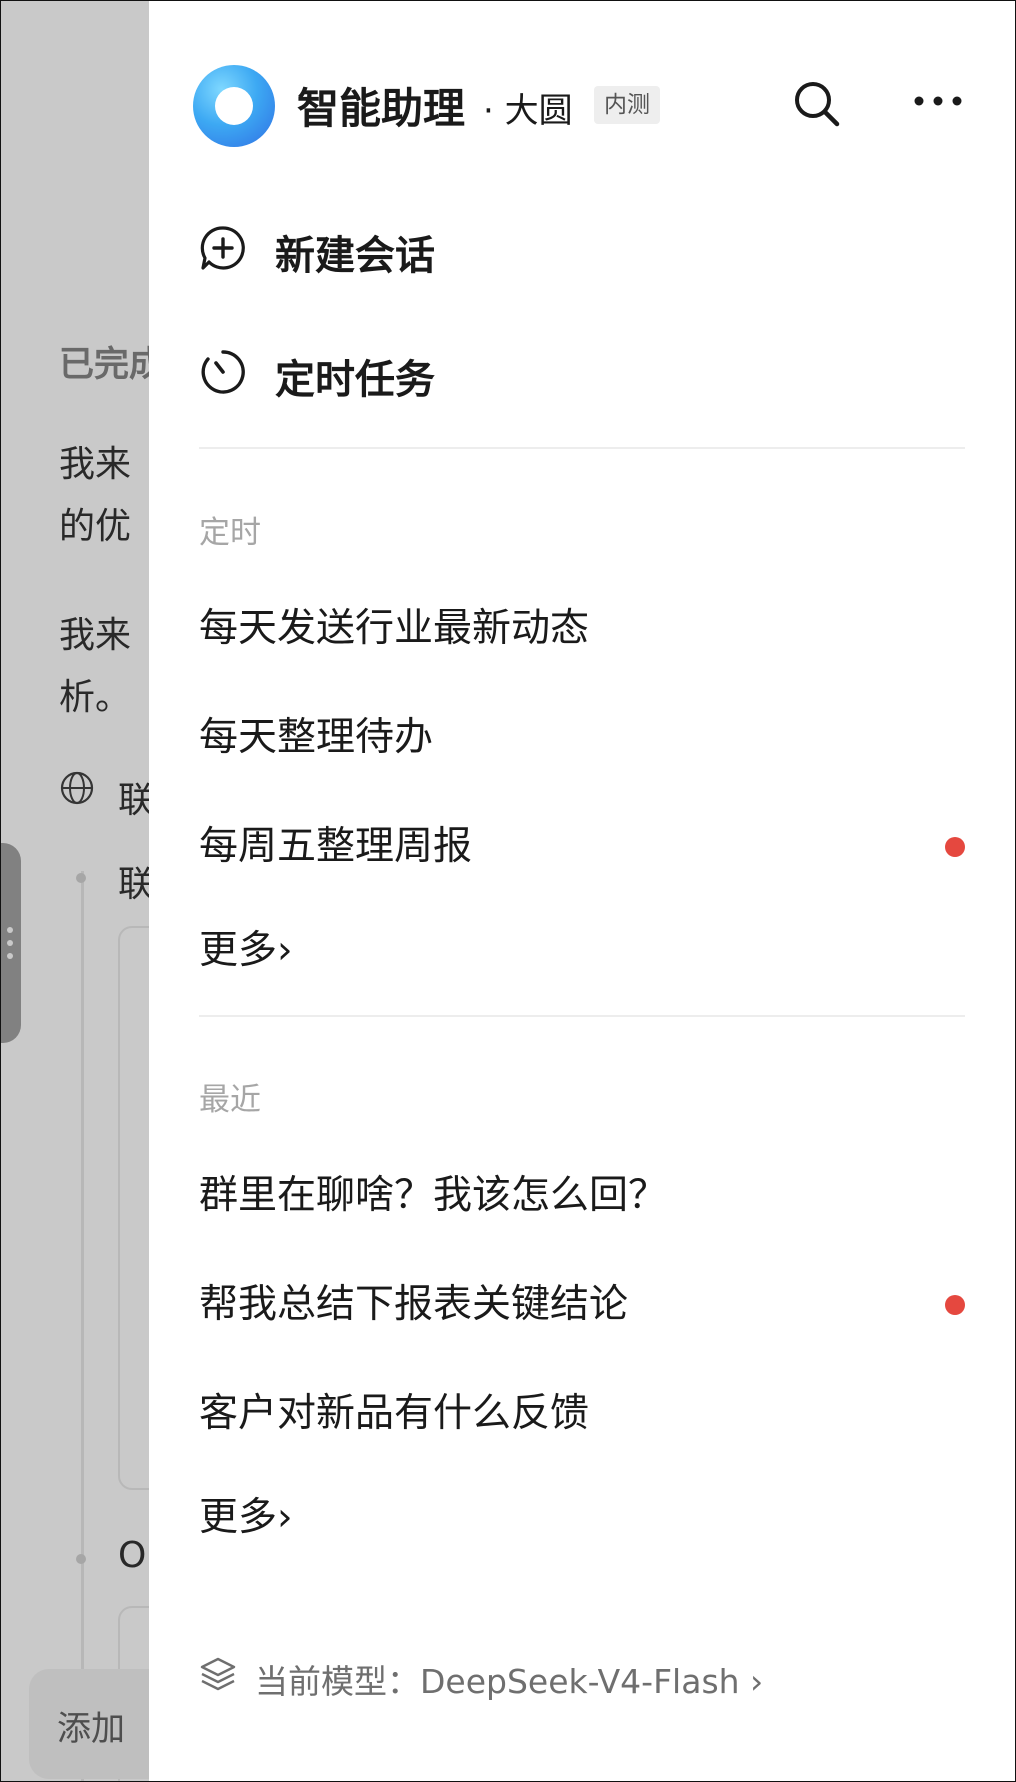 Image resolution: width=1016 pixels, height=1782 pixels. What do you see at coordinates (381, 108) in the screenshot?
I see `app-title: 智能助理` at bounding box center [381, 108].